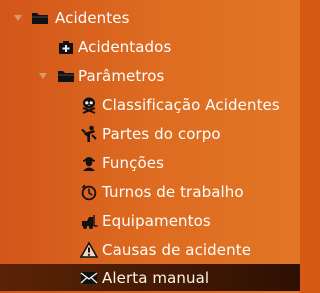 Image resolution: width=320 pixels, height=293 pixels. Describe the element at coordinates (177, 250) in the screenshot. I see `tree-item-label: Causas de acidente` at that location.